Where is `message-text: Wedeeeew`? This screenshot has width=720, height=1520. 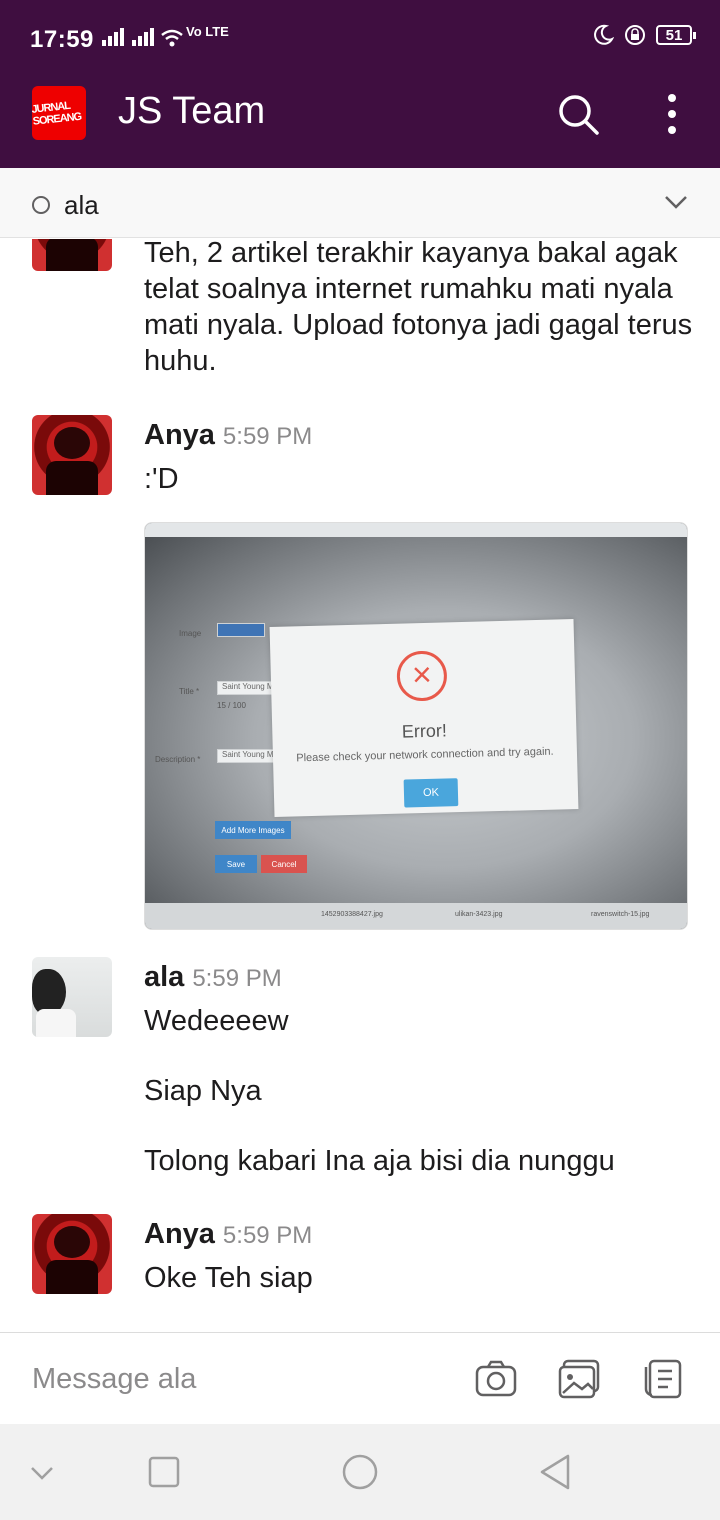
message-text: Wedeeeew is located at coordinates (216, 1021).